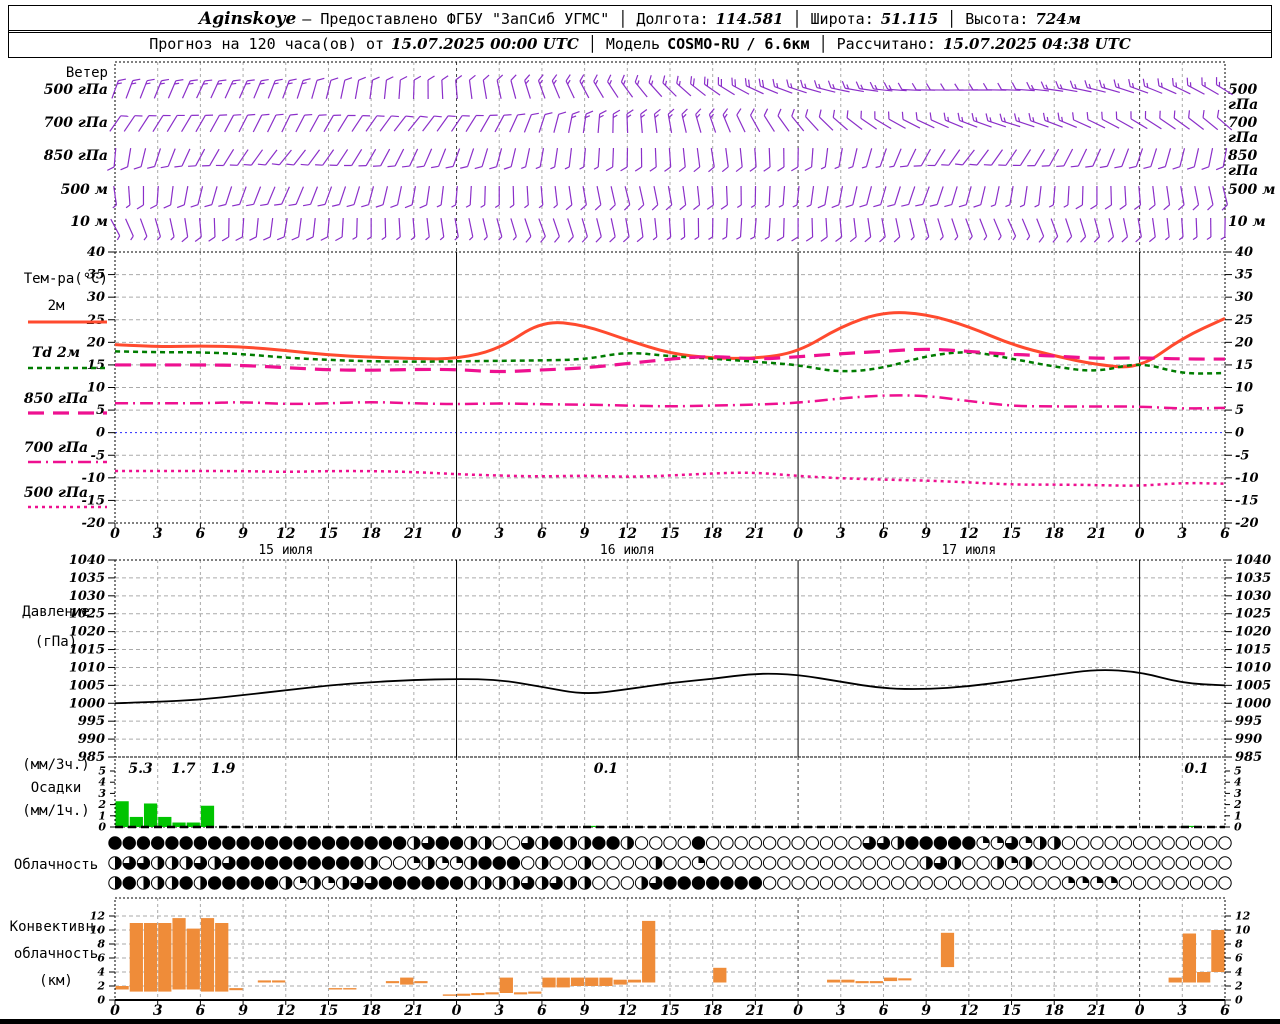  I want to click on svg-text: 15 июля, so click(285, 550).